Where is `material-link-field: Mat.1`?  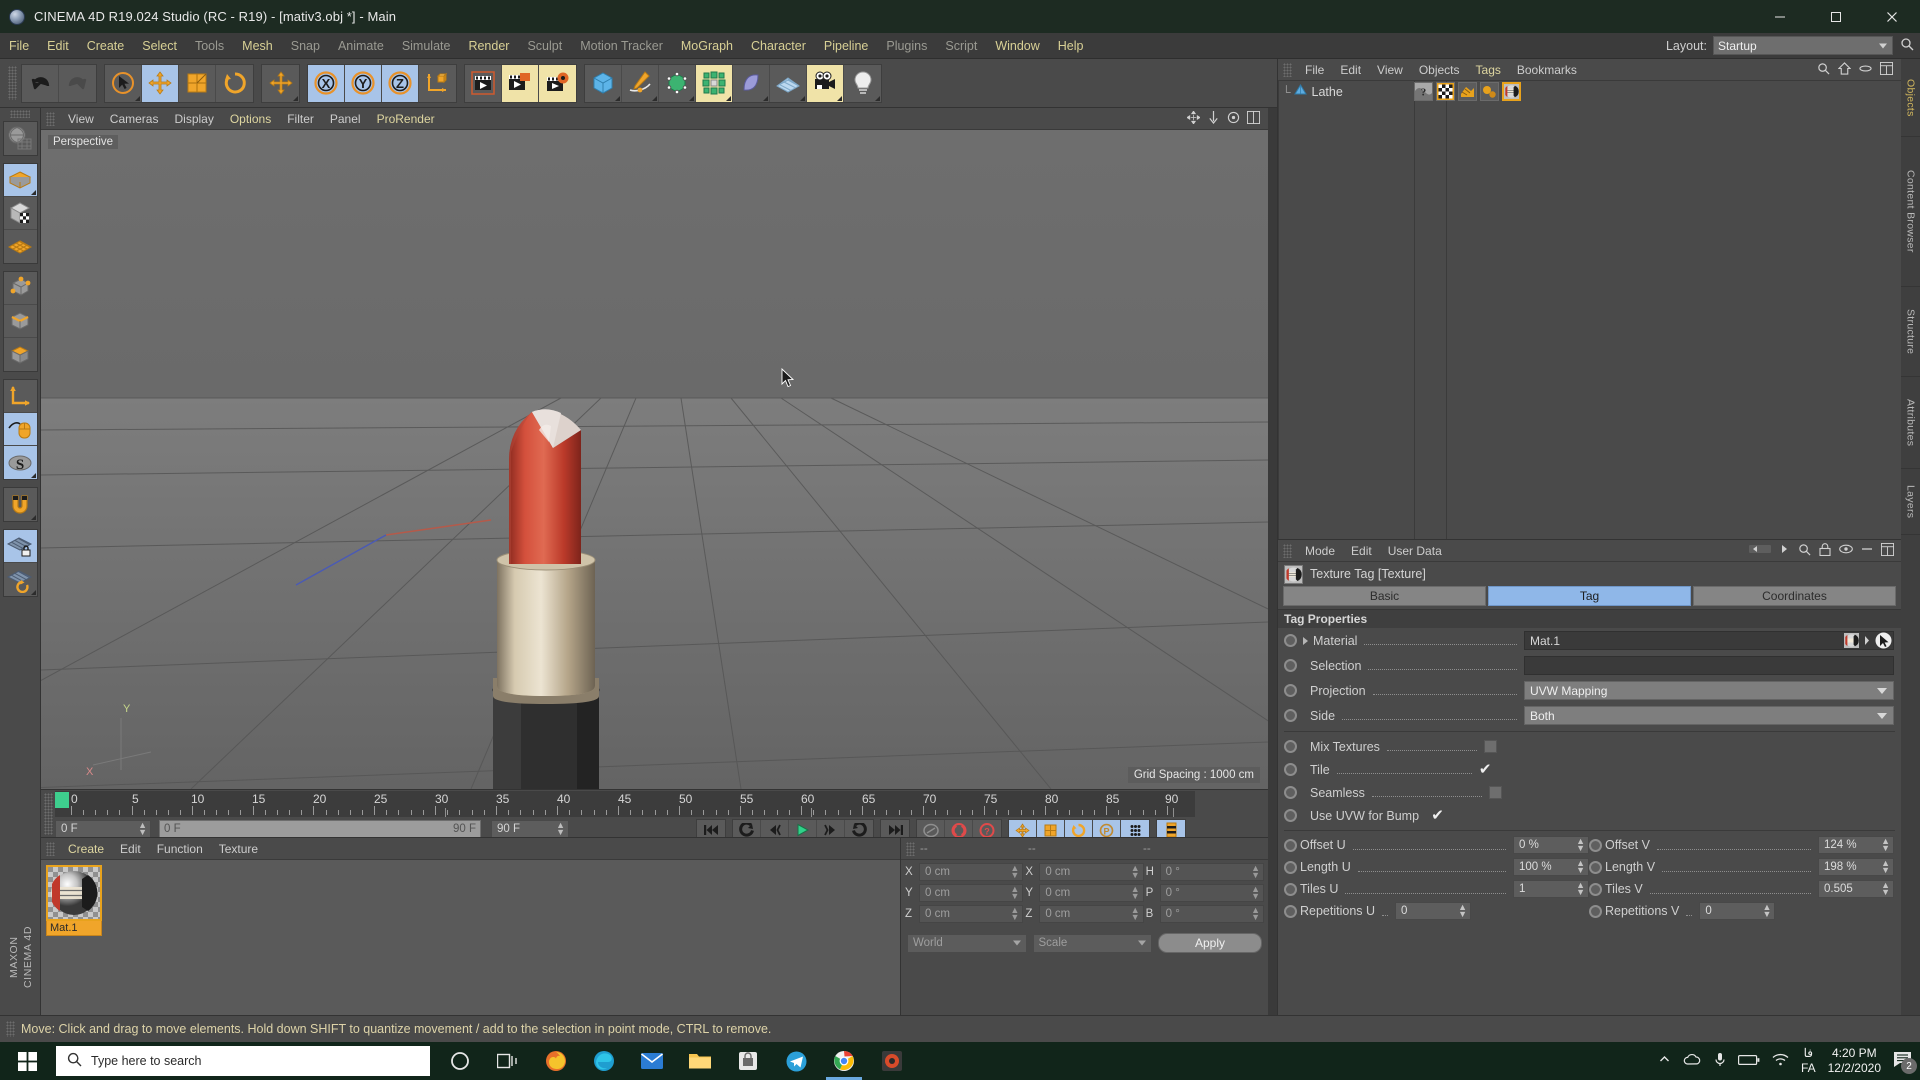 material-link-field: Mat.1 is located at coordinates (1709, 640).